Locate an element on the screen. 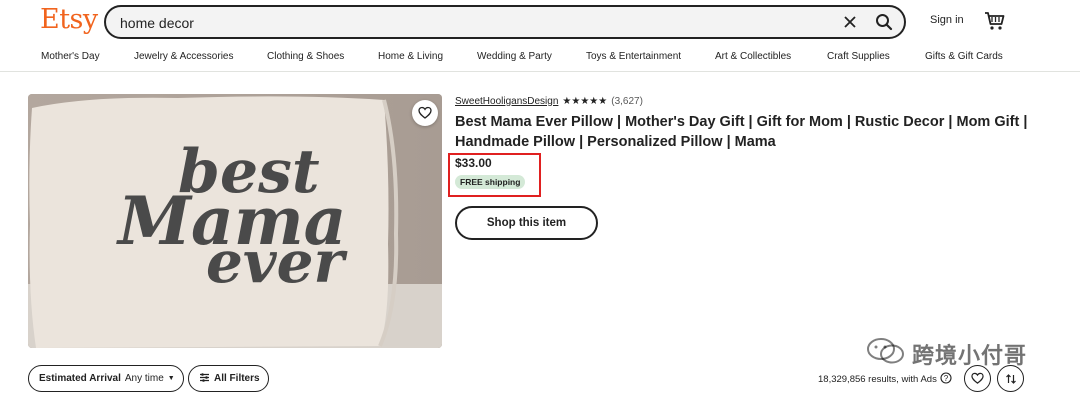 Image resolution: width=1080 pixels, height=400 pixels. category-gifts-gift-cards: Gifts & Gift Cards is located at coordinates (964, 56).